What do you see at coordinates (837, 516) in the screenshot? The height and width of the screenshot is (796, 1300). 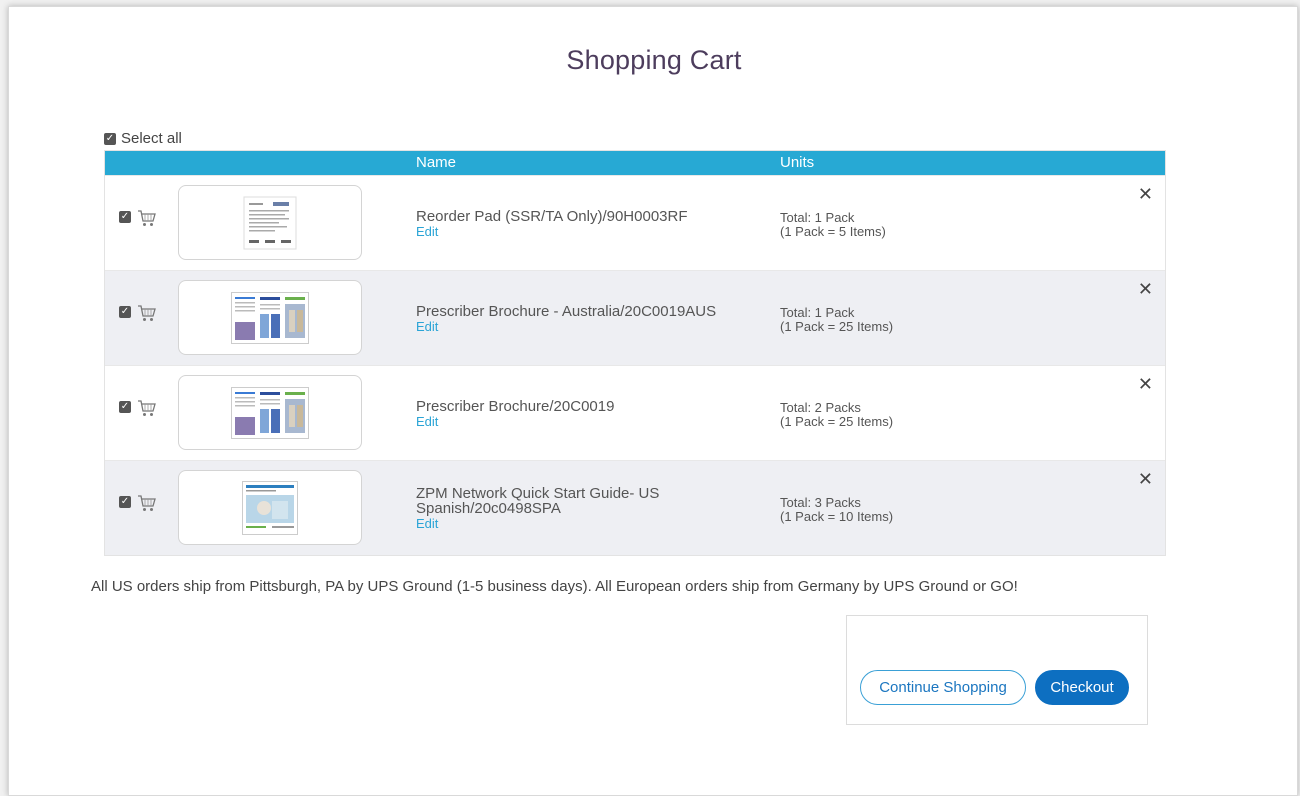 I see `units-pack: (1 Pack = 10 Items)` at bounding box center [837, 516].